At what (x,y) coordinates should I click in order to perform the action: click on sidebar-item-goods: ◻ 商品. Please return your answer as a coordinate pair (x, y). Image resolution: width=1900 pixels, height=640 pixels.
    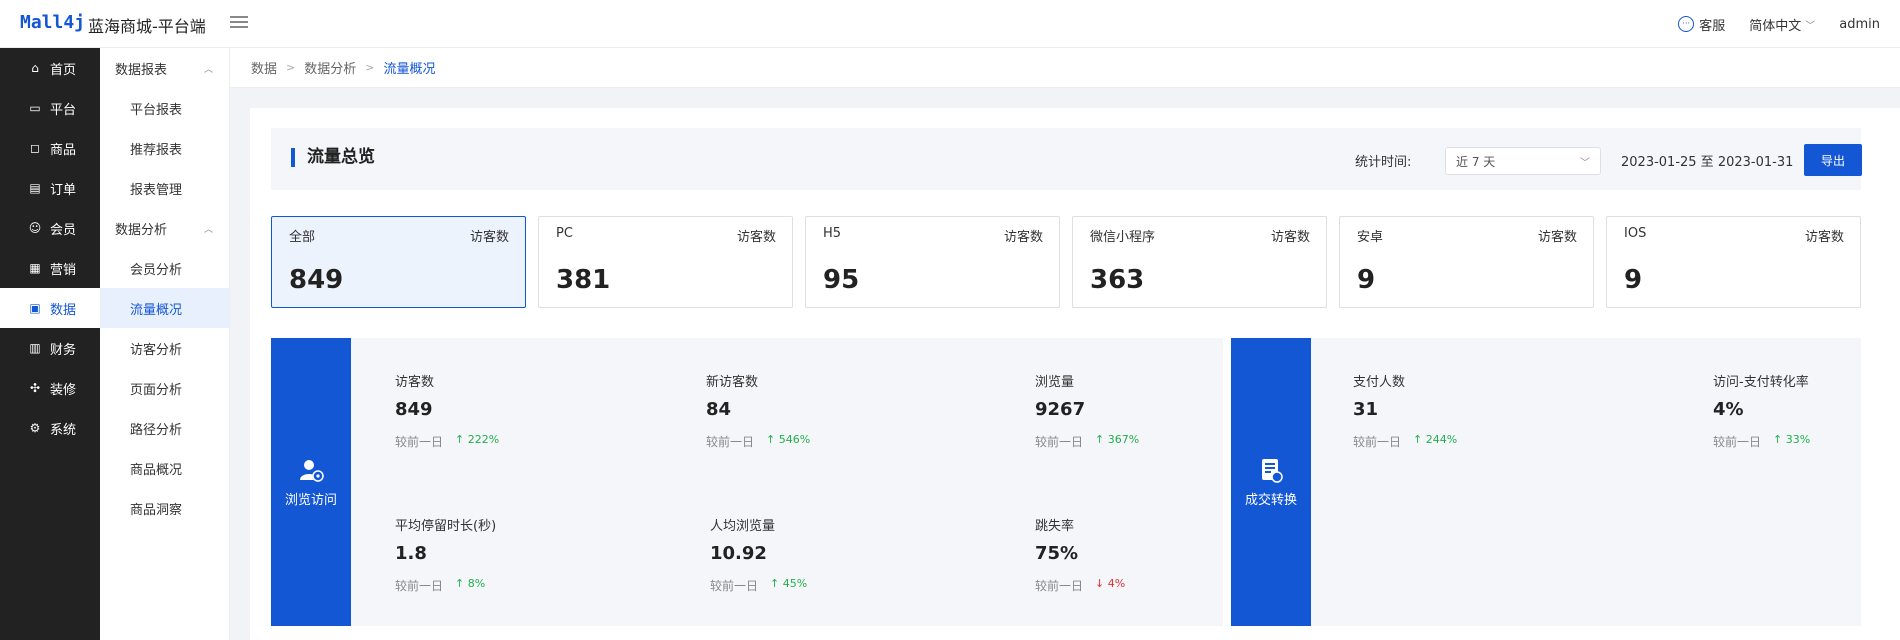
    Looking at the image, I should click on (50, 148).